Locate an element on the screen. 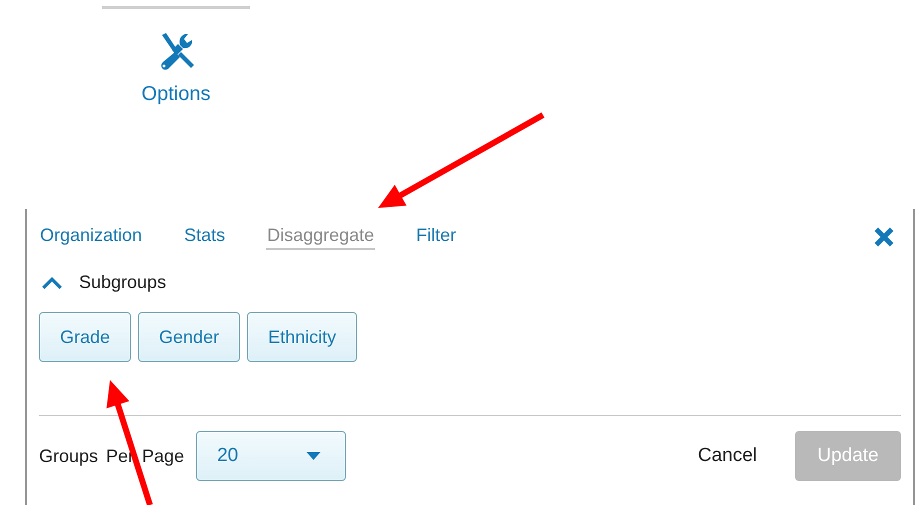  section-title: Subgroups is located at coordinates (122, 282).